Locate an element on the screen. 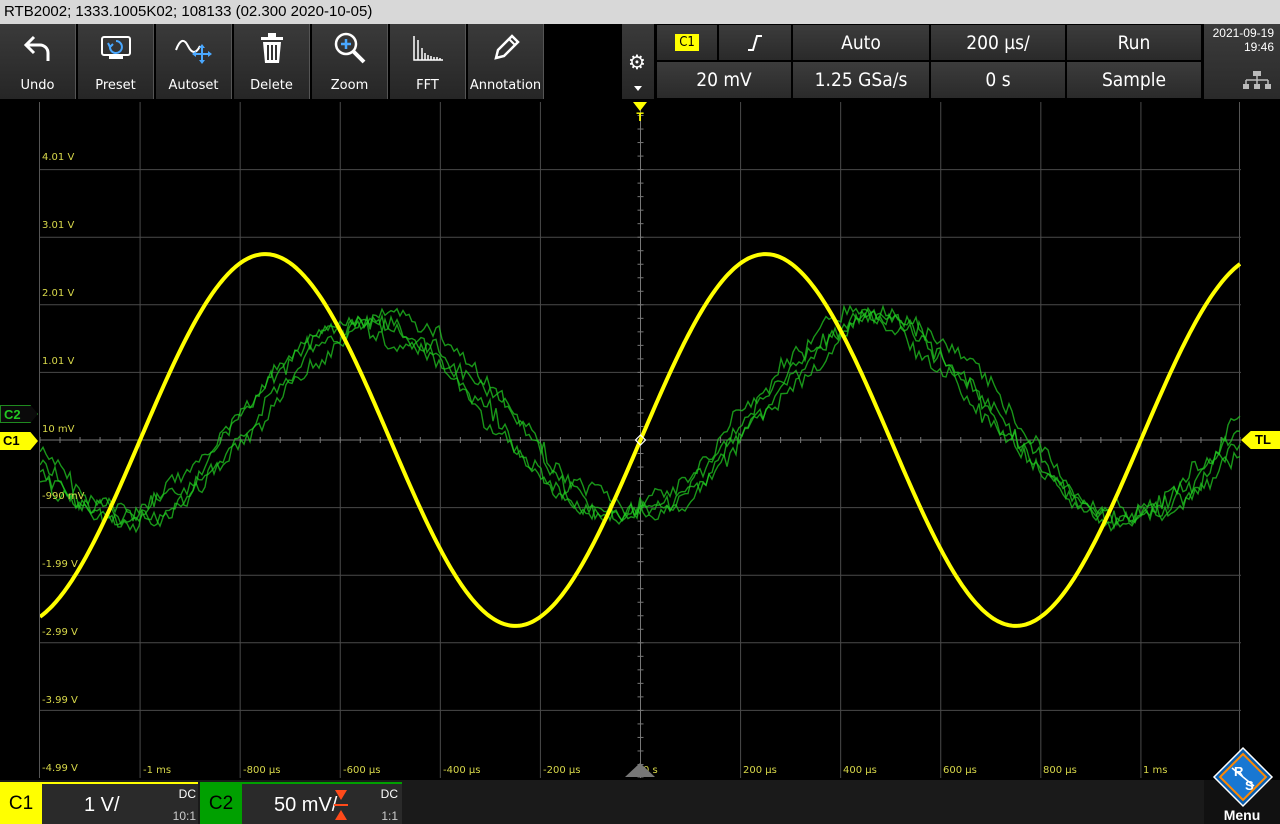  time-scale-value: 200 µs/ is located at coordinates (998, 42).